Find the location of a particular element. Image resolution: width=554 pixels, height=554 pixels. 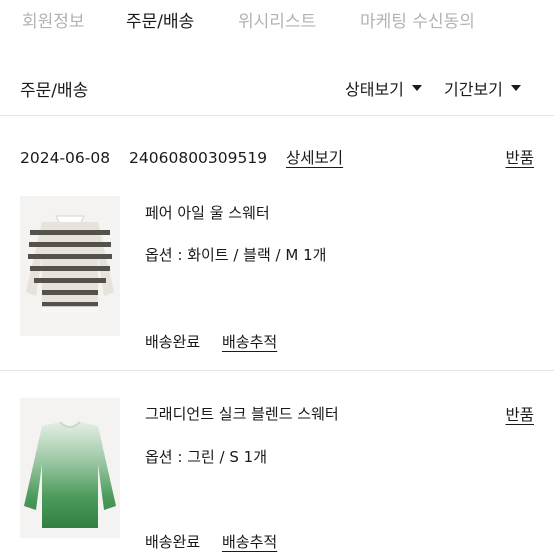

order-date: 2024-06-08 is located at coordinates (65, 158).